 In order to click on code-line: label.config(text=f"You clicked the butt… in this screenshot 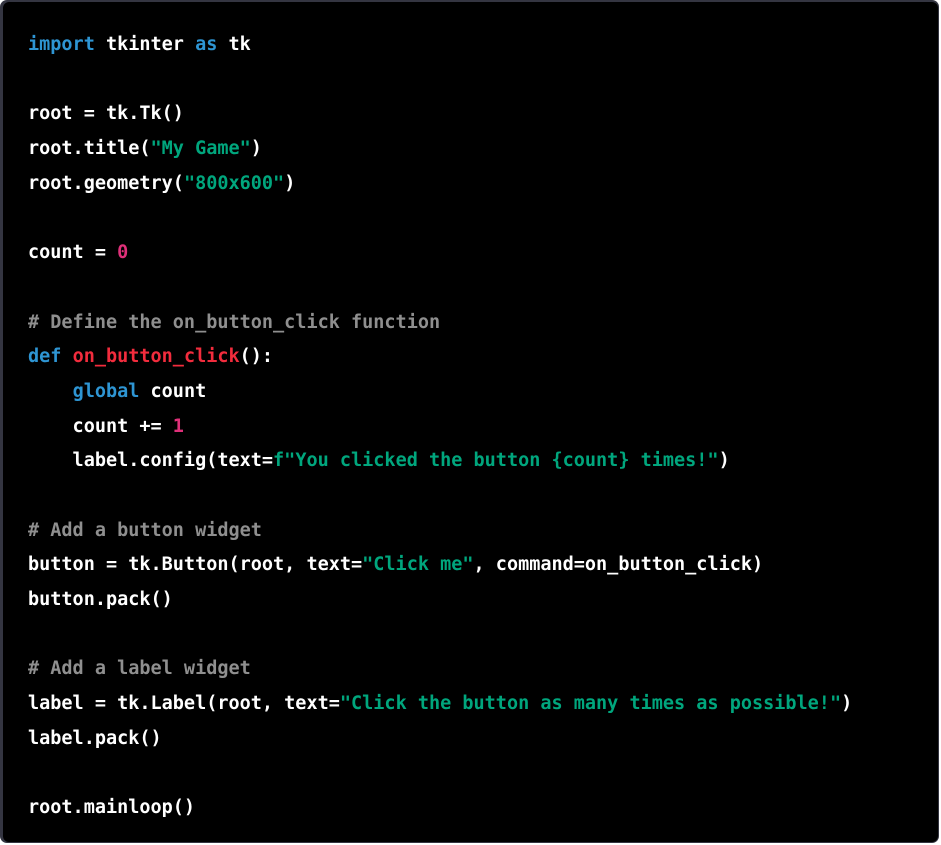, I will do `click(440, 461)`.